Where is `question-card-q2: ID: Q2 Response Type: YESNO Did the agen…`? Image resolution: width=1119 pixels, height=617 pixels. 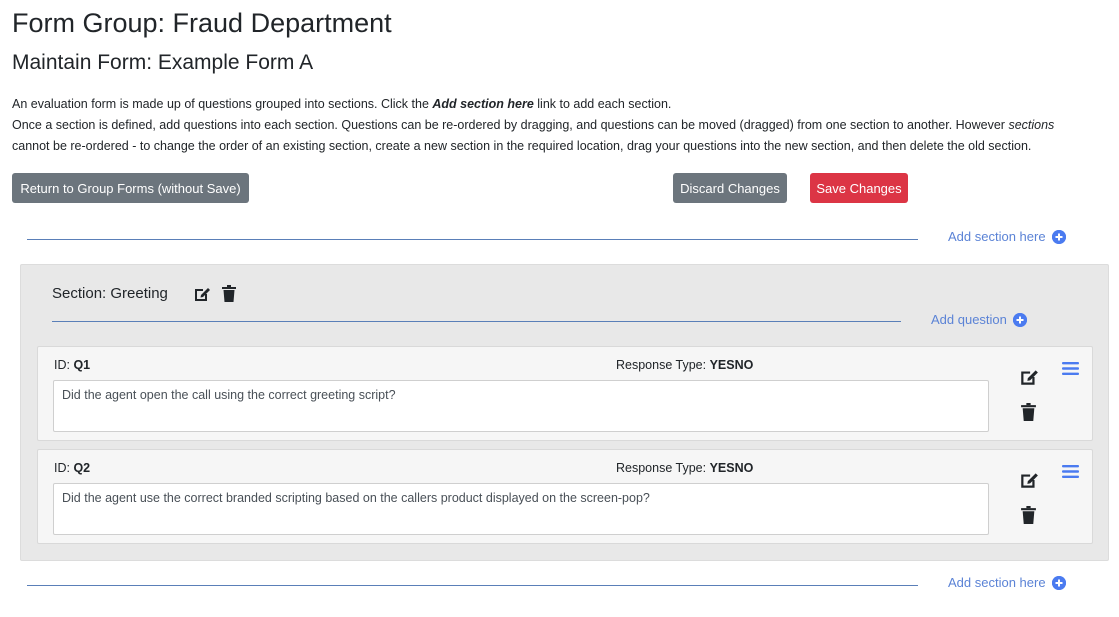
question-card-q2: ID: Q2 Response Type: YESNO Did the agen… is located at coordinates (565, 496).